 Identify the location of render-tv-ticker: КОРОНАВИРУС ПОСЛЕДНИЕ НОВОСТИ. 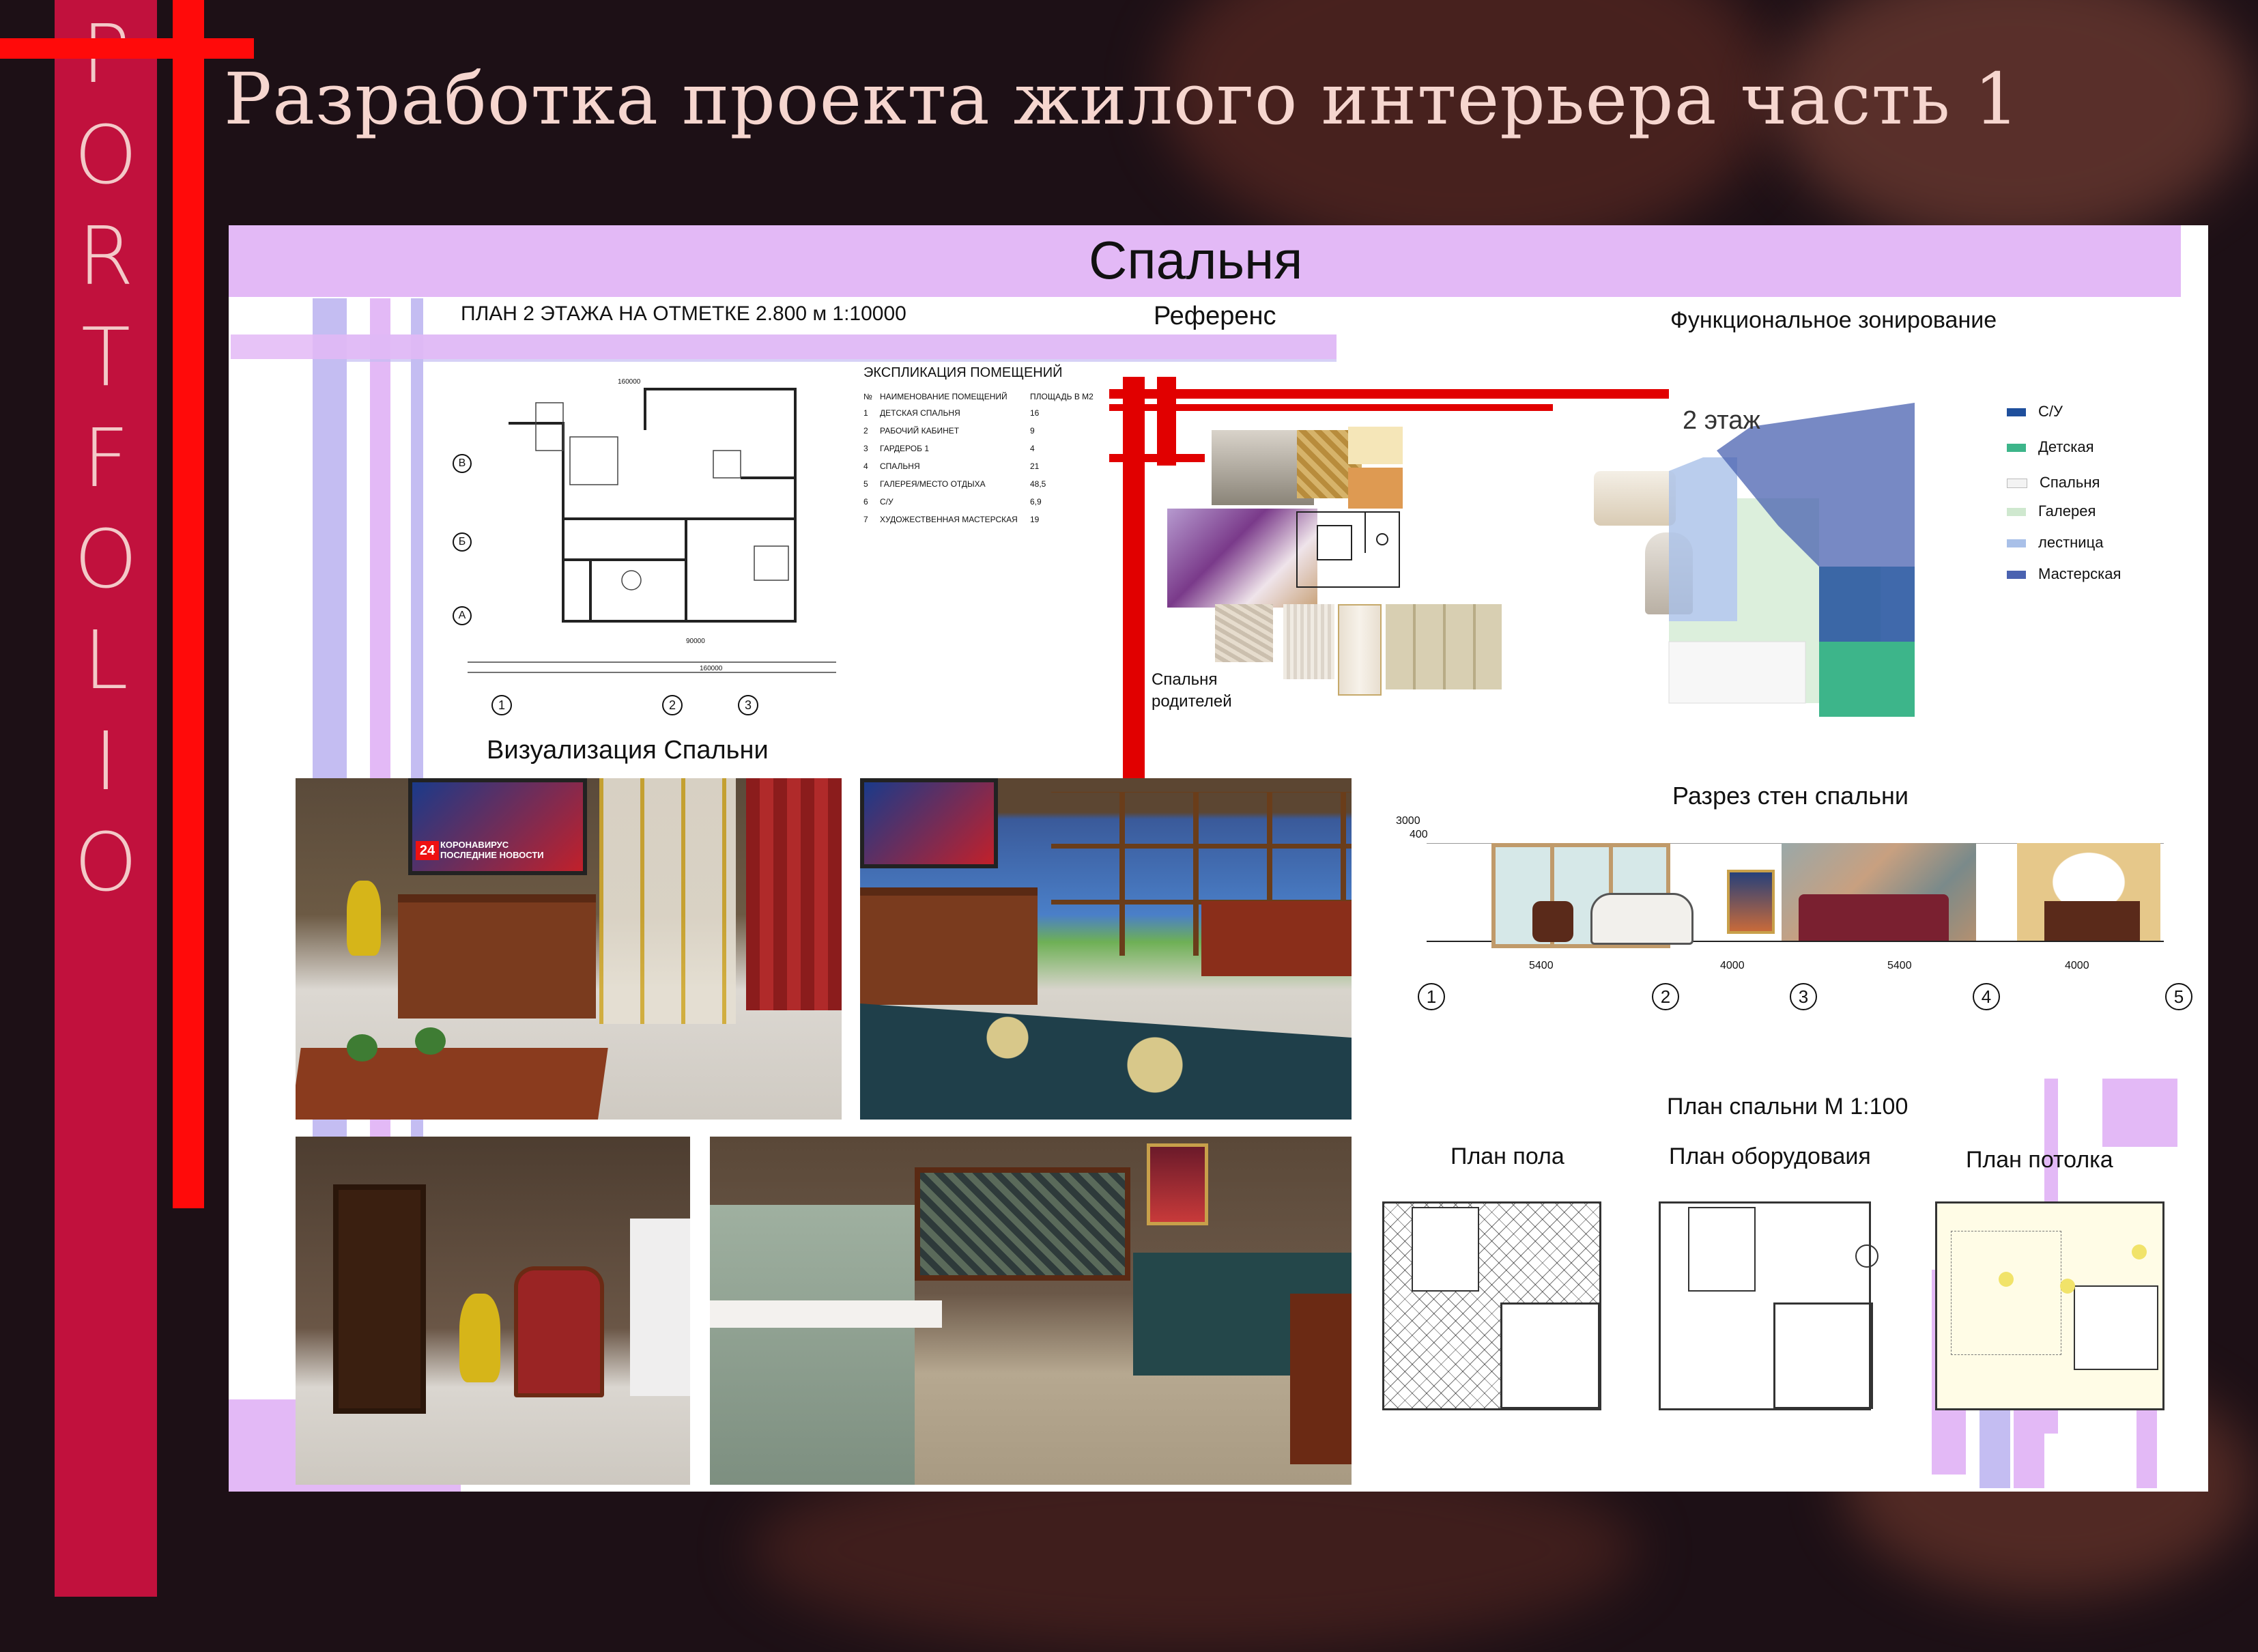
(492, 850).